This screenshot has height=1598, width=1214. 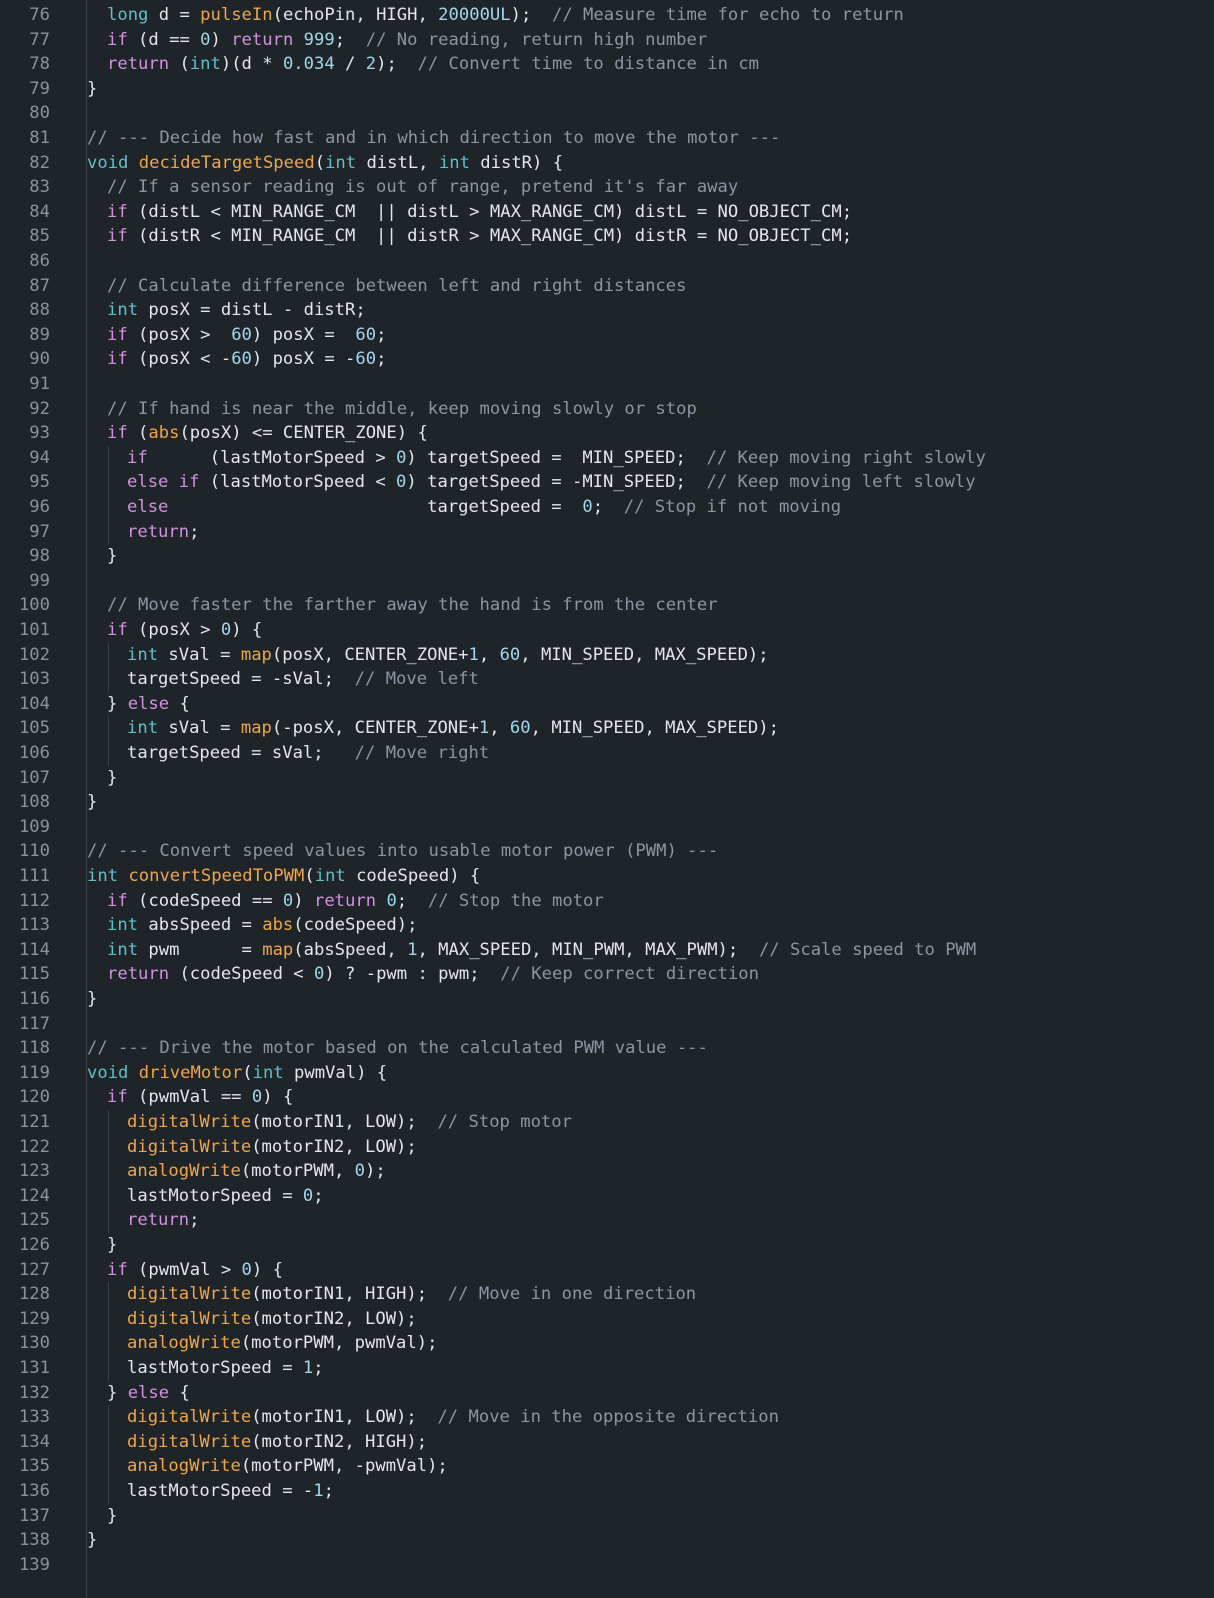 What do you see at coordinates (282, 1343) in the screenshot?
I see `code-line: analogWrite(motorPWM, pwmVal);` at bounding box center [282, 1343].